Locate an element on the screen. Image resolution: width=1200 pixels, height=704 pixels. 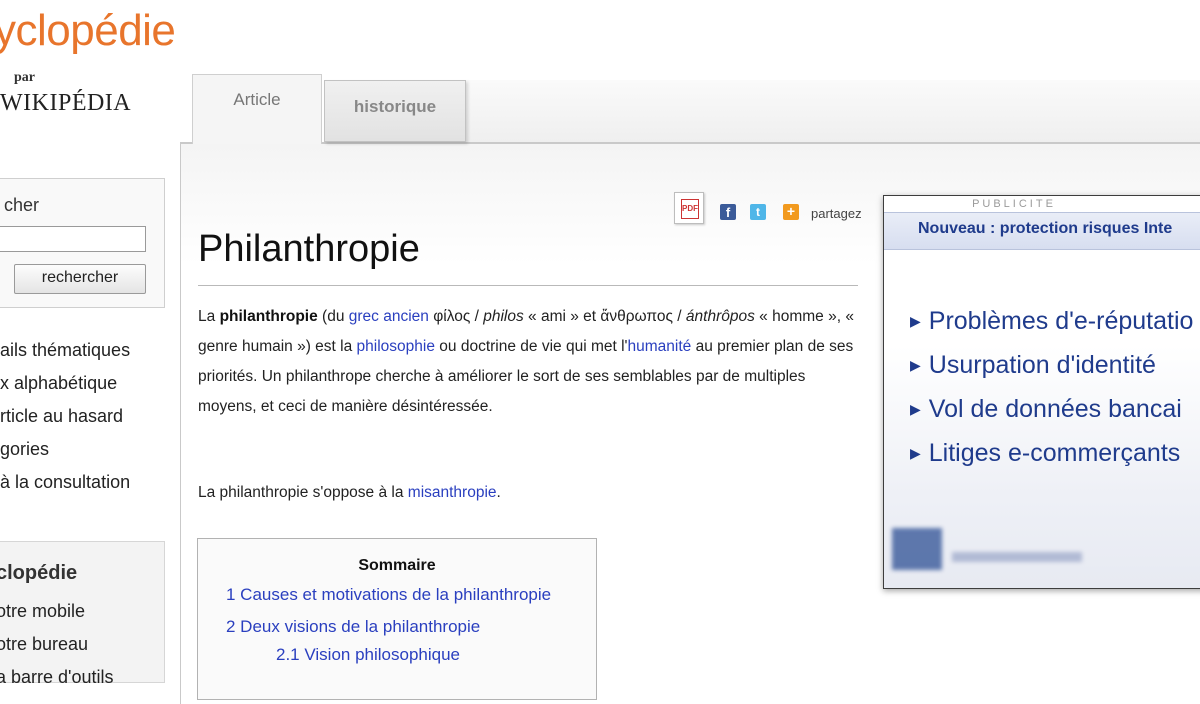
search-label: cher is located at coordinates (22, 205).